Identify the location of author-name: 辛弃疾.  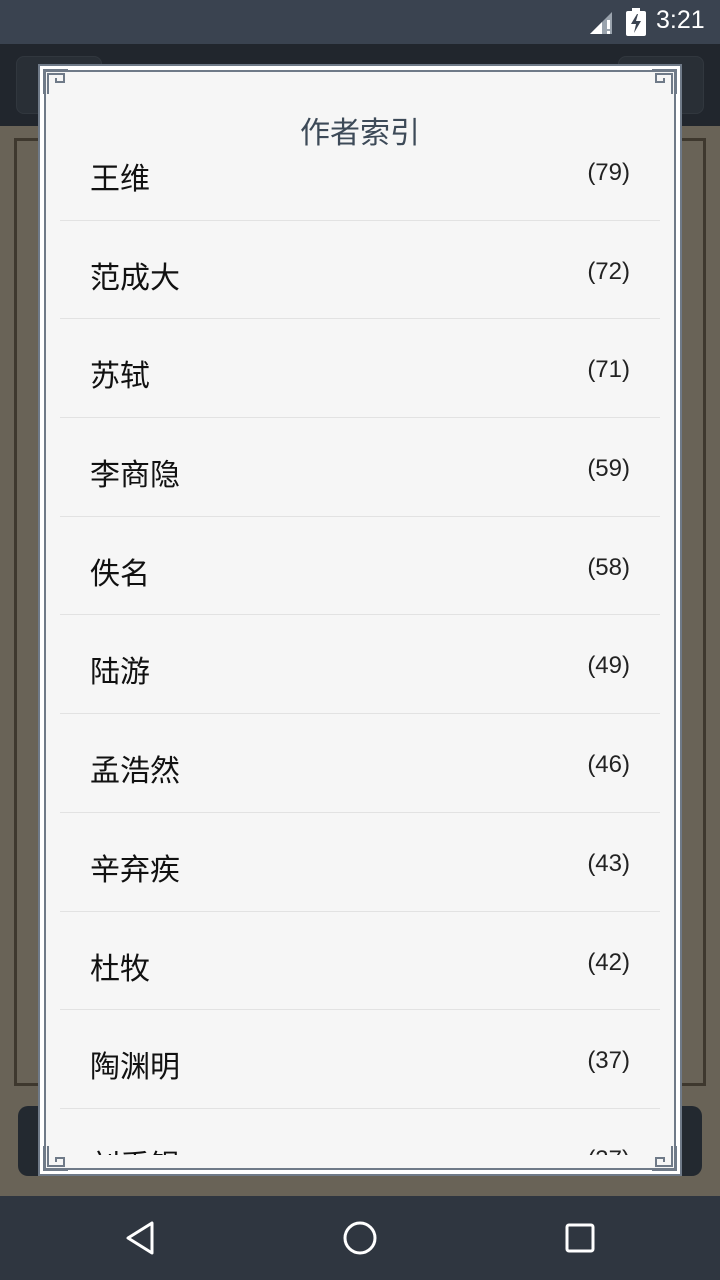
(135, 870).